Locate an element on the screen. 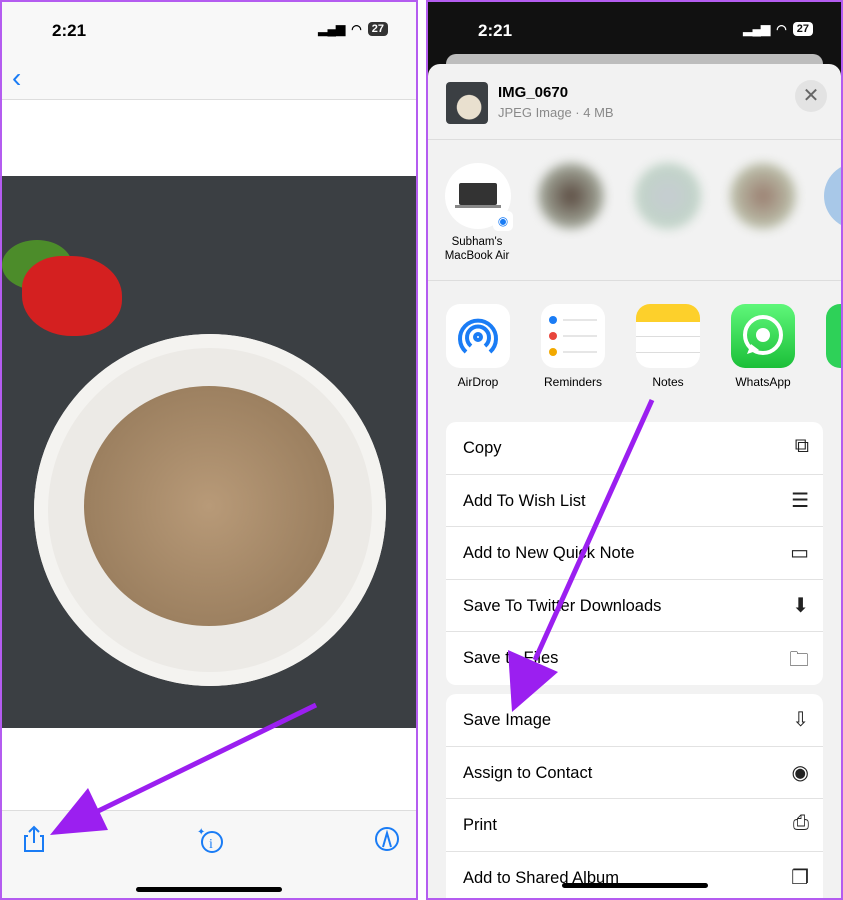 Image resolution: width=843 pixels, height=900 pixels. airdrop-icon is located at coordinates (478, 336).